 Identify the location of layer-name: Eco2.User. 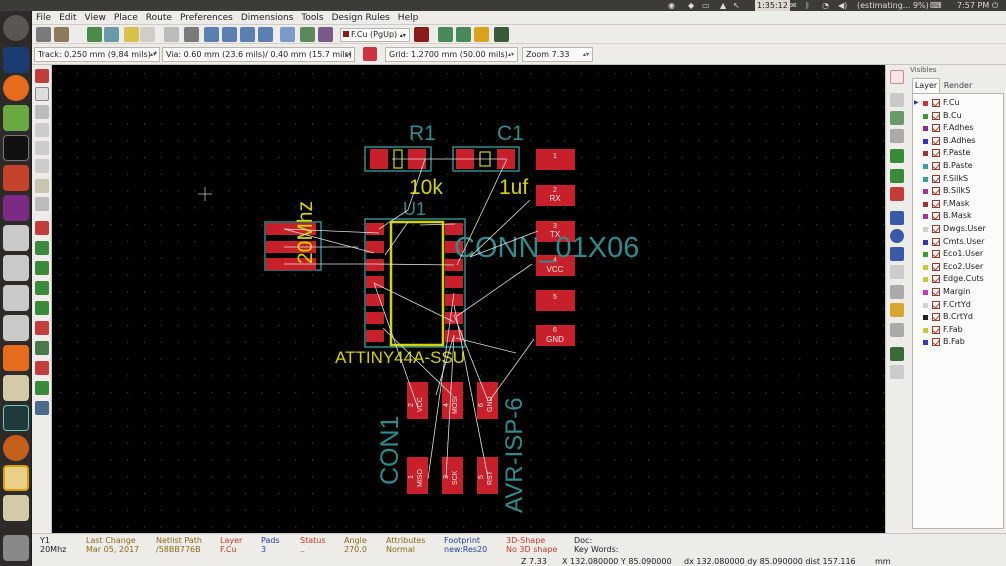
(963, 267).